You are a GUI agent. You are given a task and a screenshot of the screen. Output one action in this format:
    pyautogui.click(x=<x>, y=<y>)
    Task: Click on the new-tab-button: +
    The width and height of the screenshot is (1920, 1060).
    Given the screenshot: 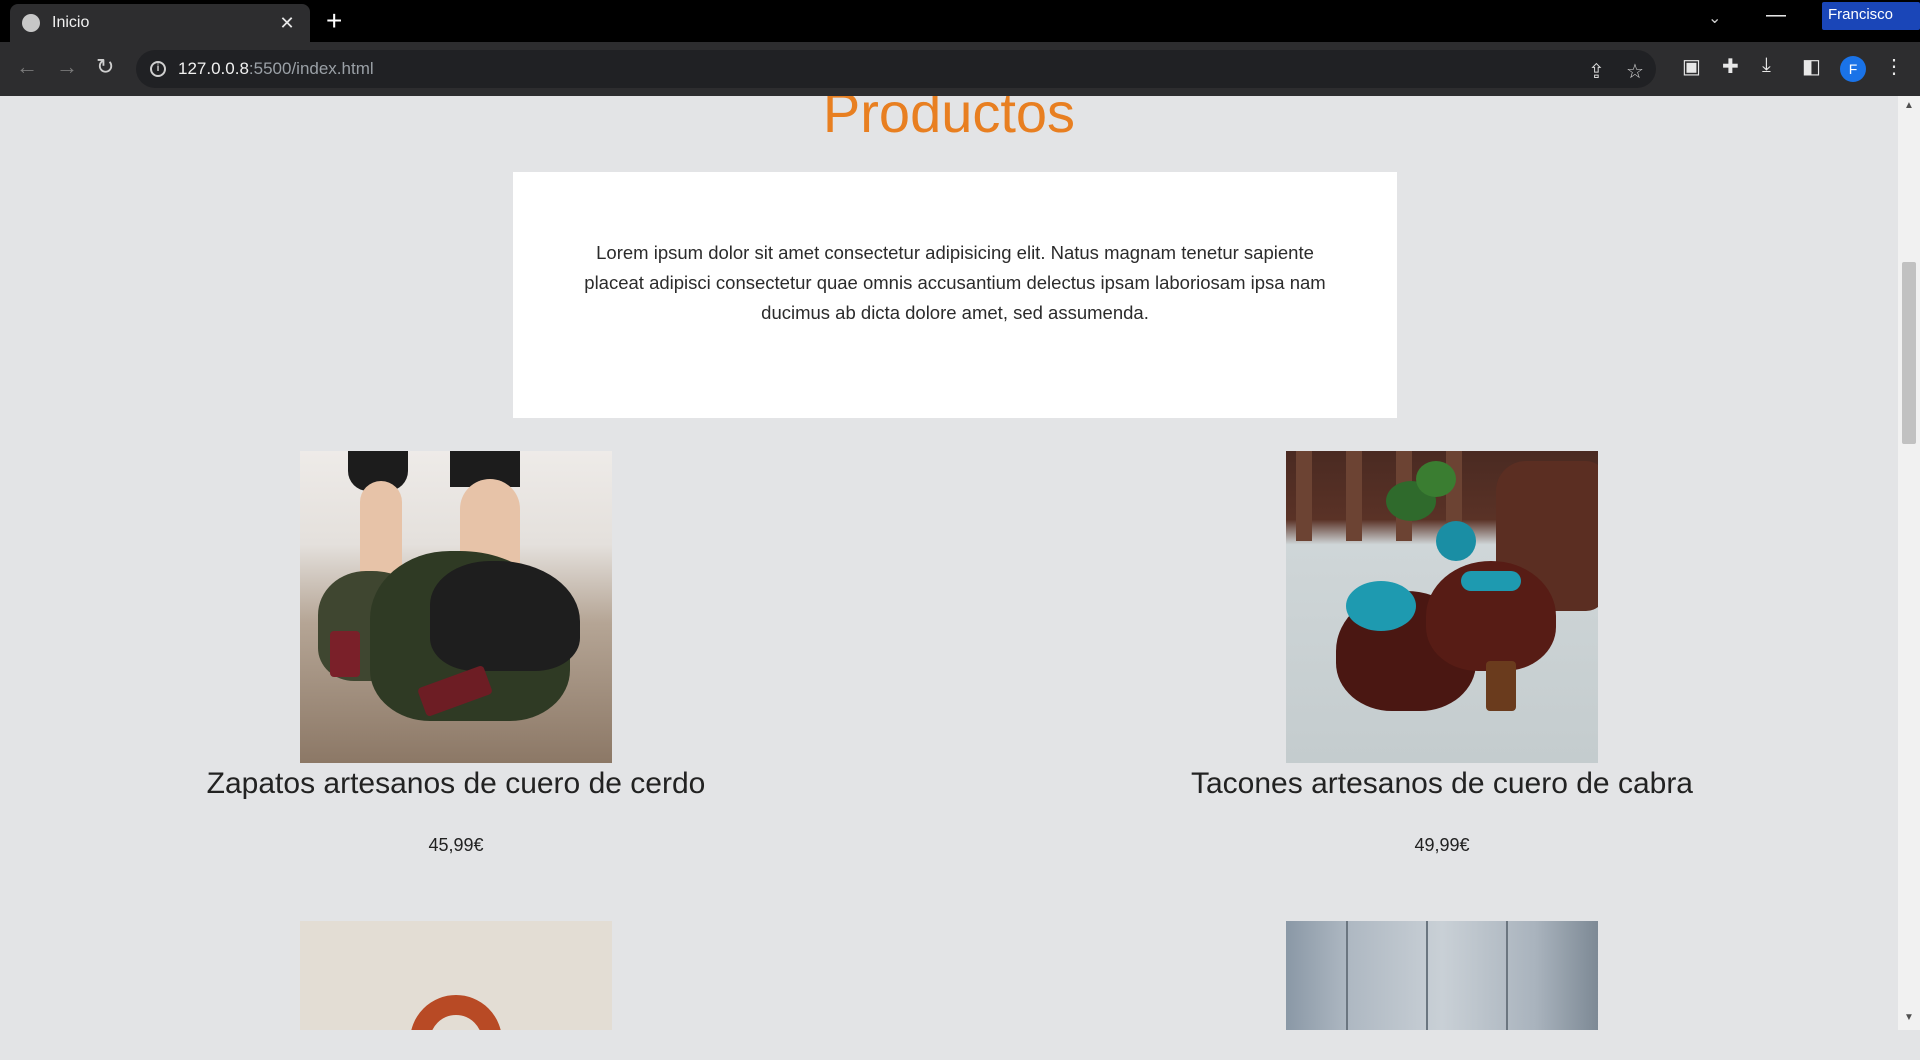 What is the action you would take?
    pyautogui.click(x=334, y=21)
    